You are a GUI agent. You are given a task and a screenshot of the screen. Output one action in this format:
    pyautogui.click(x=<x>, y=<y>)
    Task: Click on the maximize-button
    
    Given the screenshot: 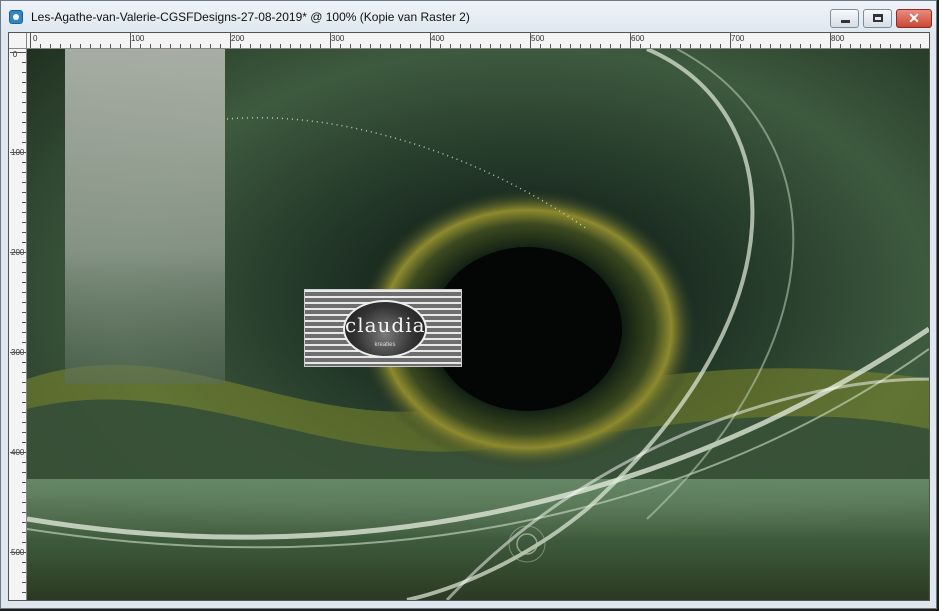 What is the action you would take?
    pyautogui.click(x=877, y=18)
    